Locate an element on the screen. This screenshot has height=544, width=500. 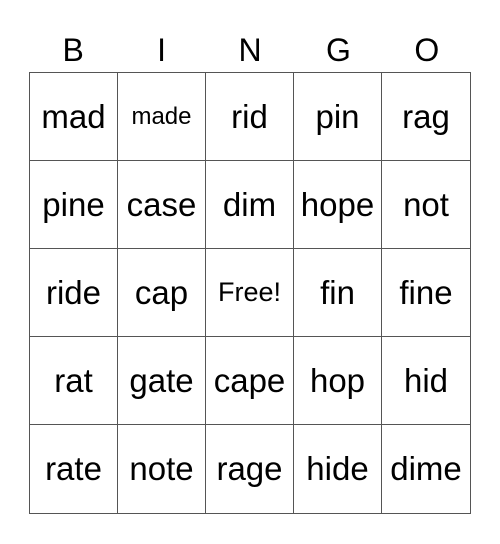
bingo-cell: pine is located at coordinates (74, 205).